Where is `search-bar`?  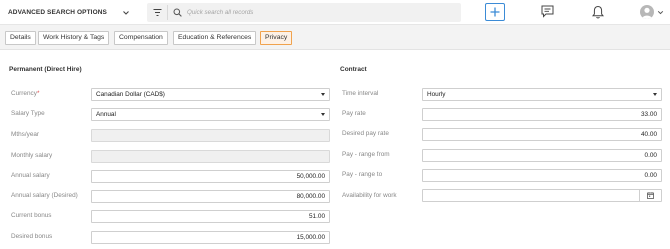
search-bar is located at coordinates (304, 12).